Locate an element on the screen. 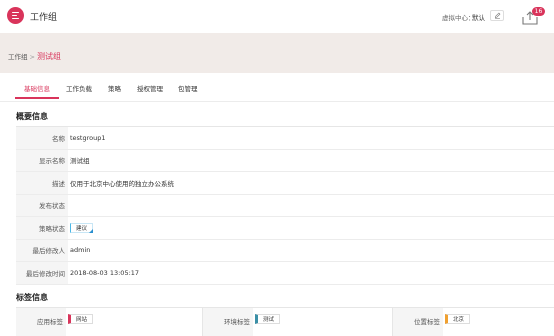  breadcrumb-parent: 工作组 is located at coordinates (18, 57).